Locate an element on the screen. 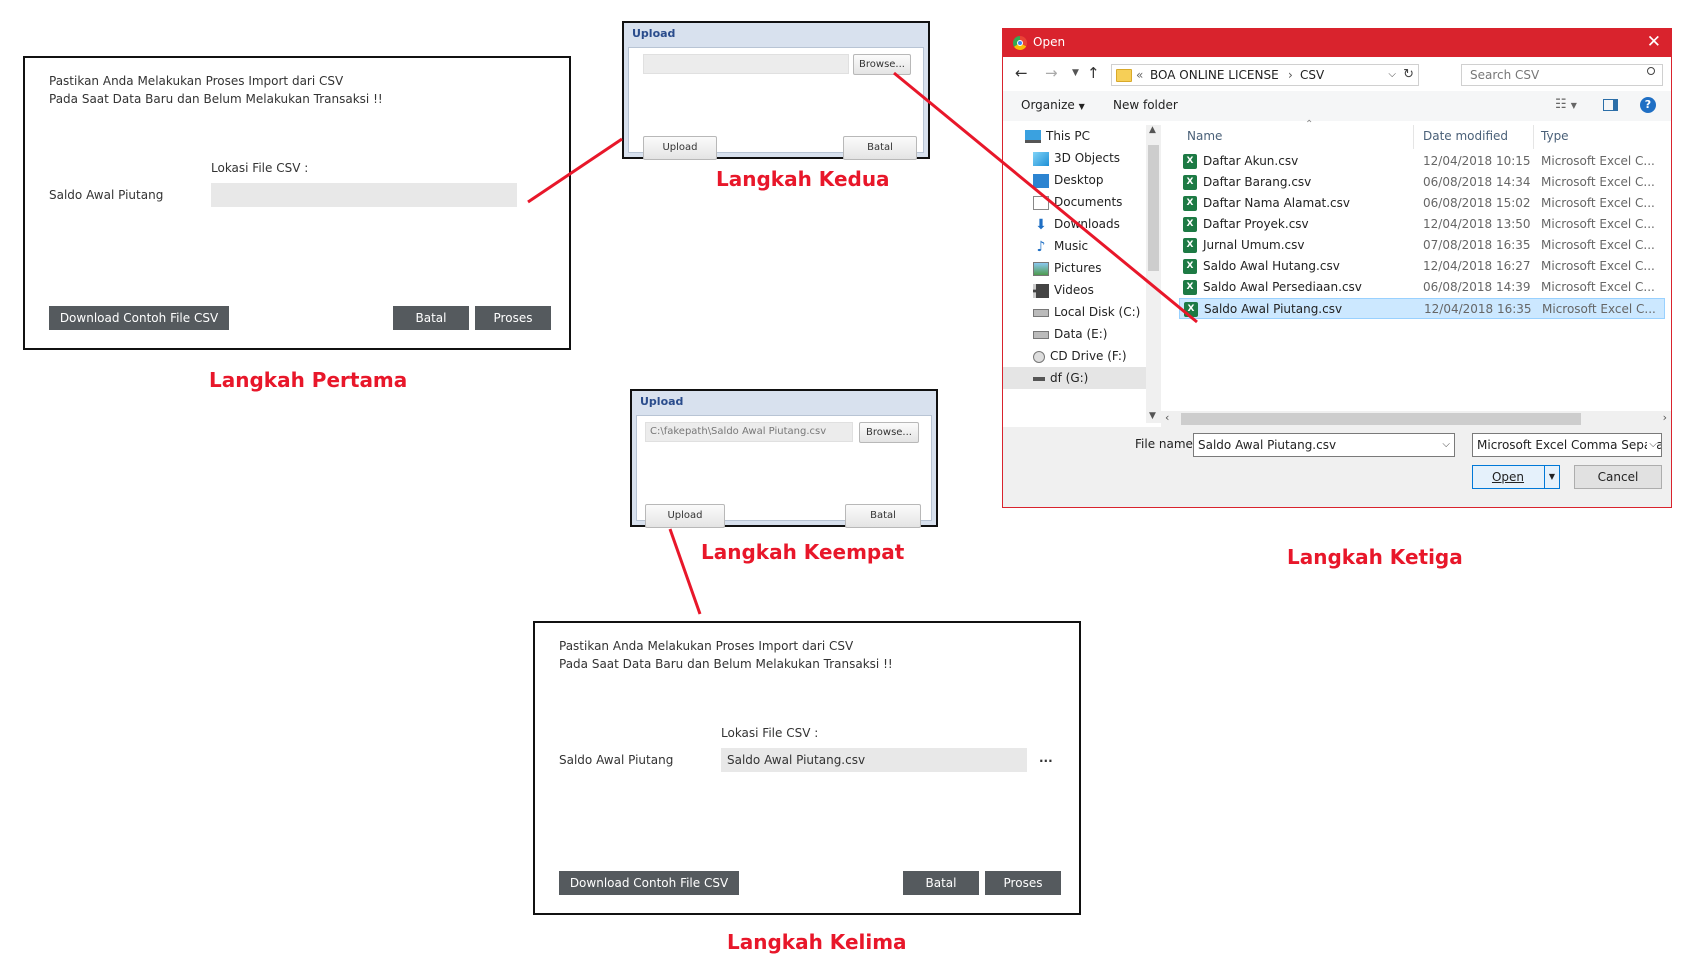 The height and width of the screenshot is (964, 1688). refresh-icon: ↻ is located at coordinates (1408, 75).